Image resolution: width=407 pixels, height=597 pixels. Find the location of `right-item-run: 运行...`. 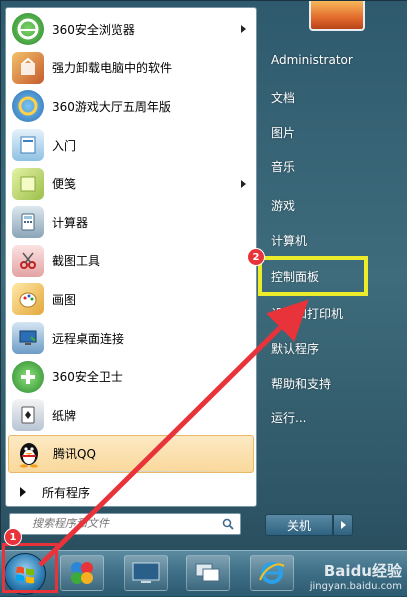

right-item-run: 运行... is located at coordinates (288, 417).